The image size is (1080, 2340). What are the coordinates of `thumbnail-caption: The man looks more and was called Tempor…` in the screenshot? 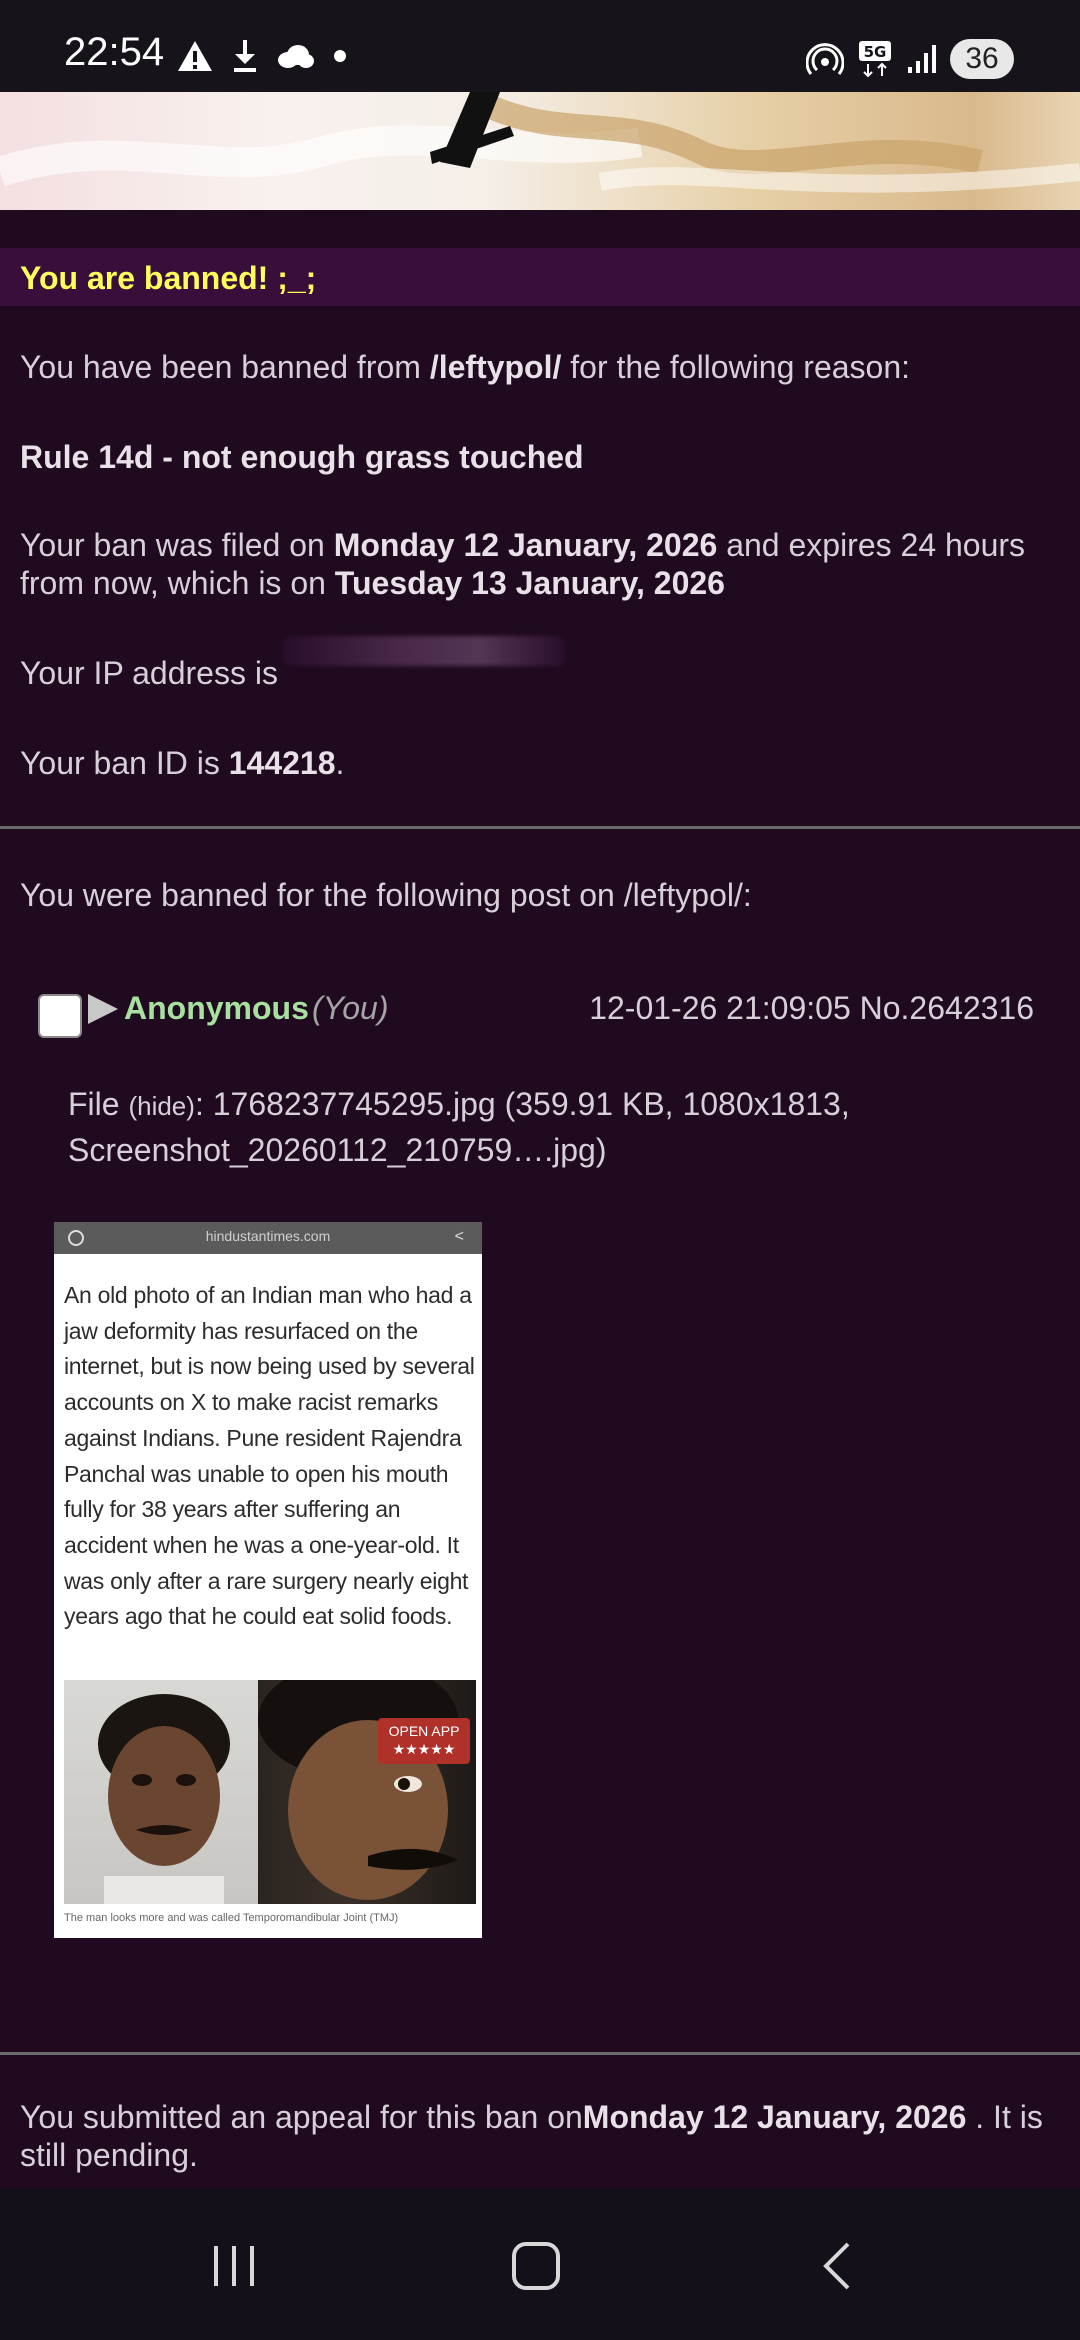 It's located at (231, 1918).